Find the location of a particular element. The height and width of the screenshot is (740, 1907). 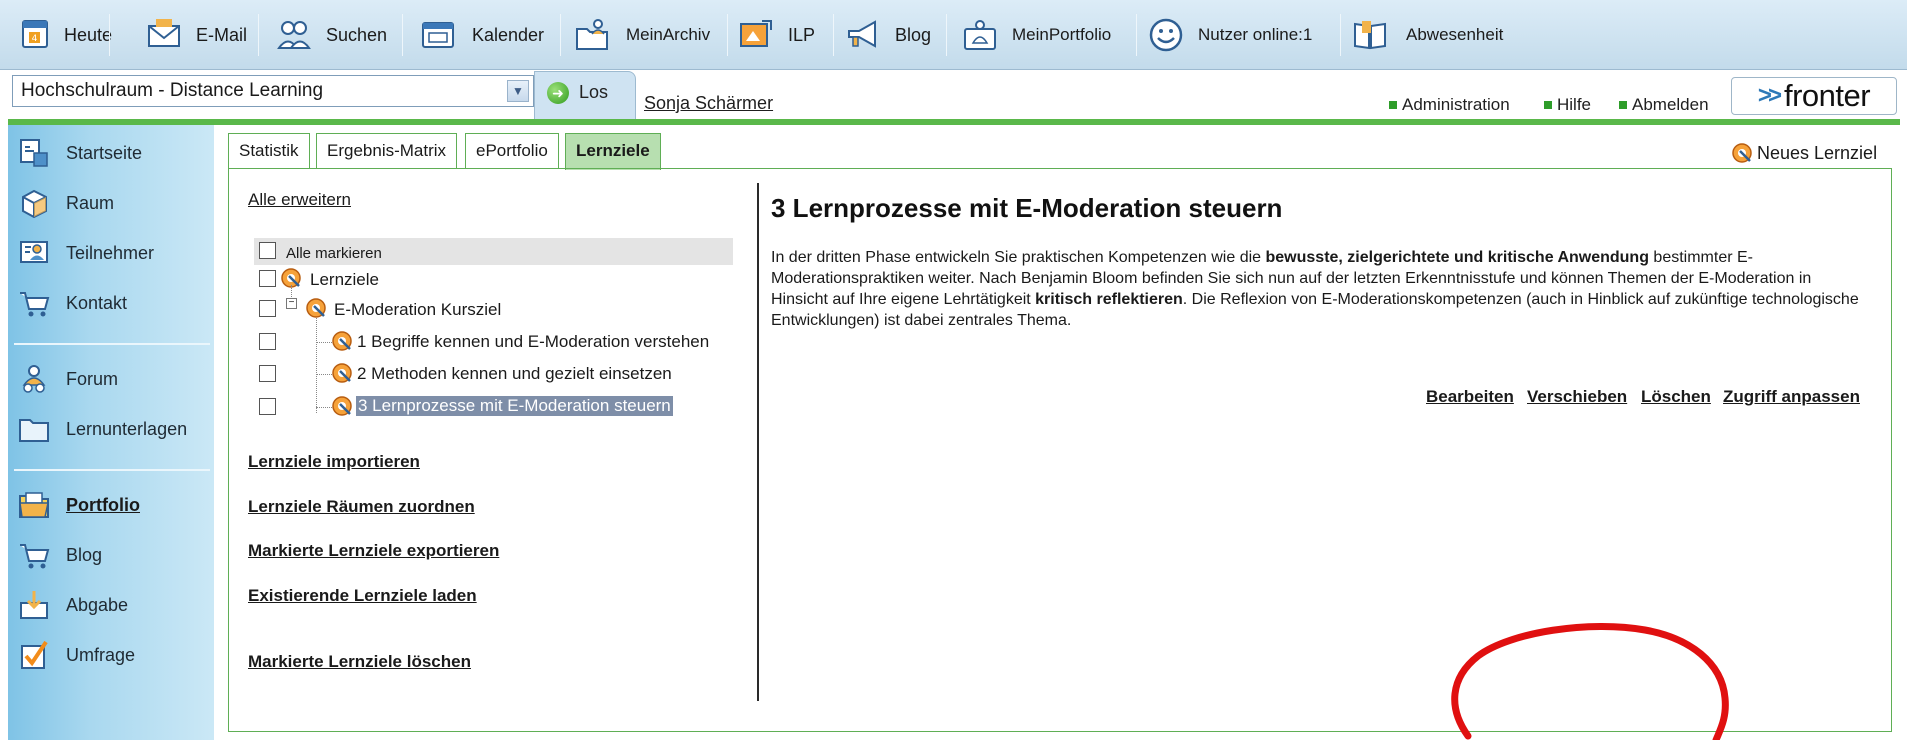

tree-item-goal-3-selected: 3 Lernprozesse mit E-Moderation steuern is located at coordinates (514, 406).